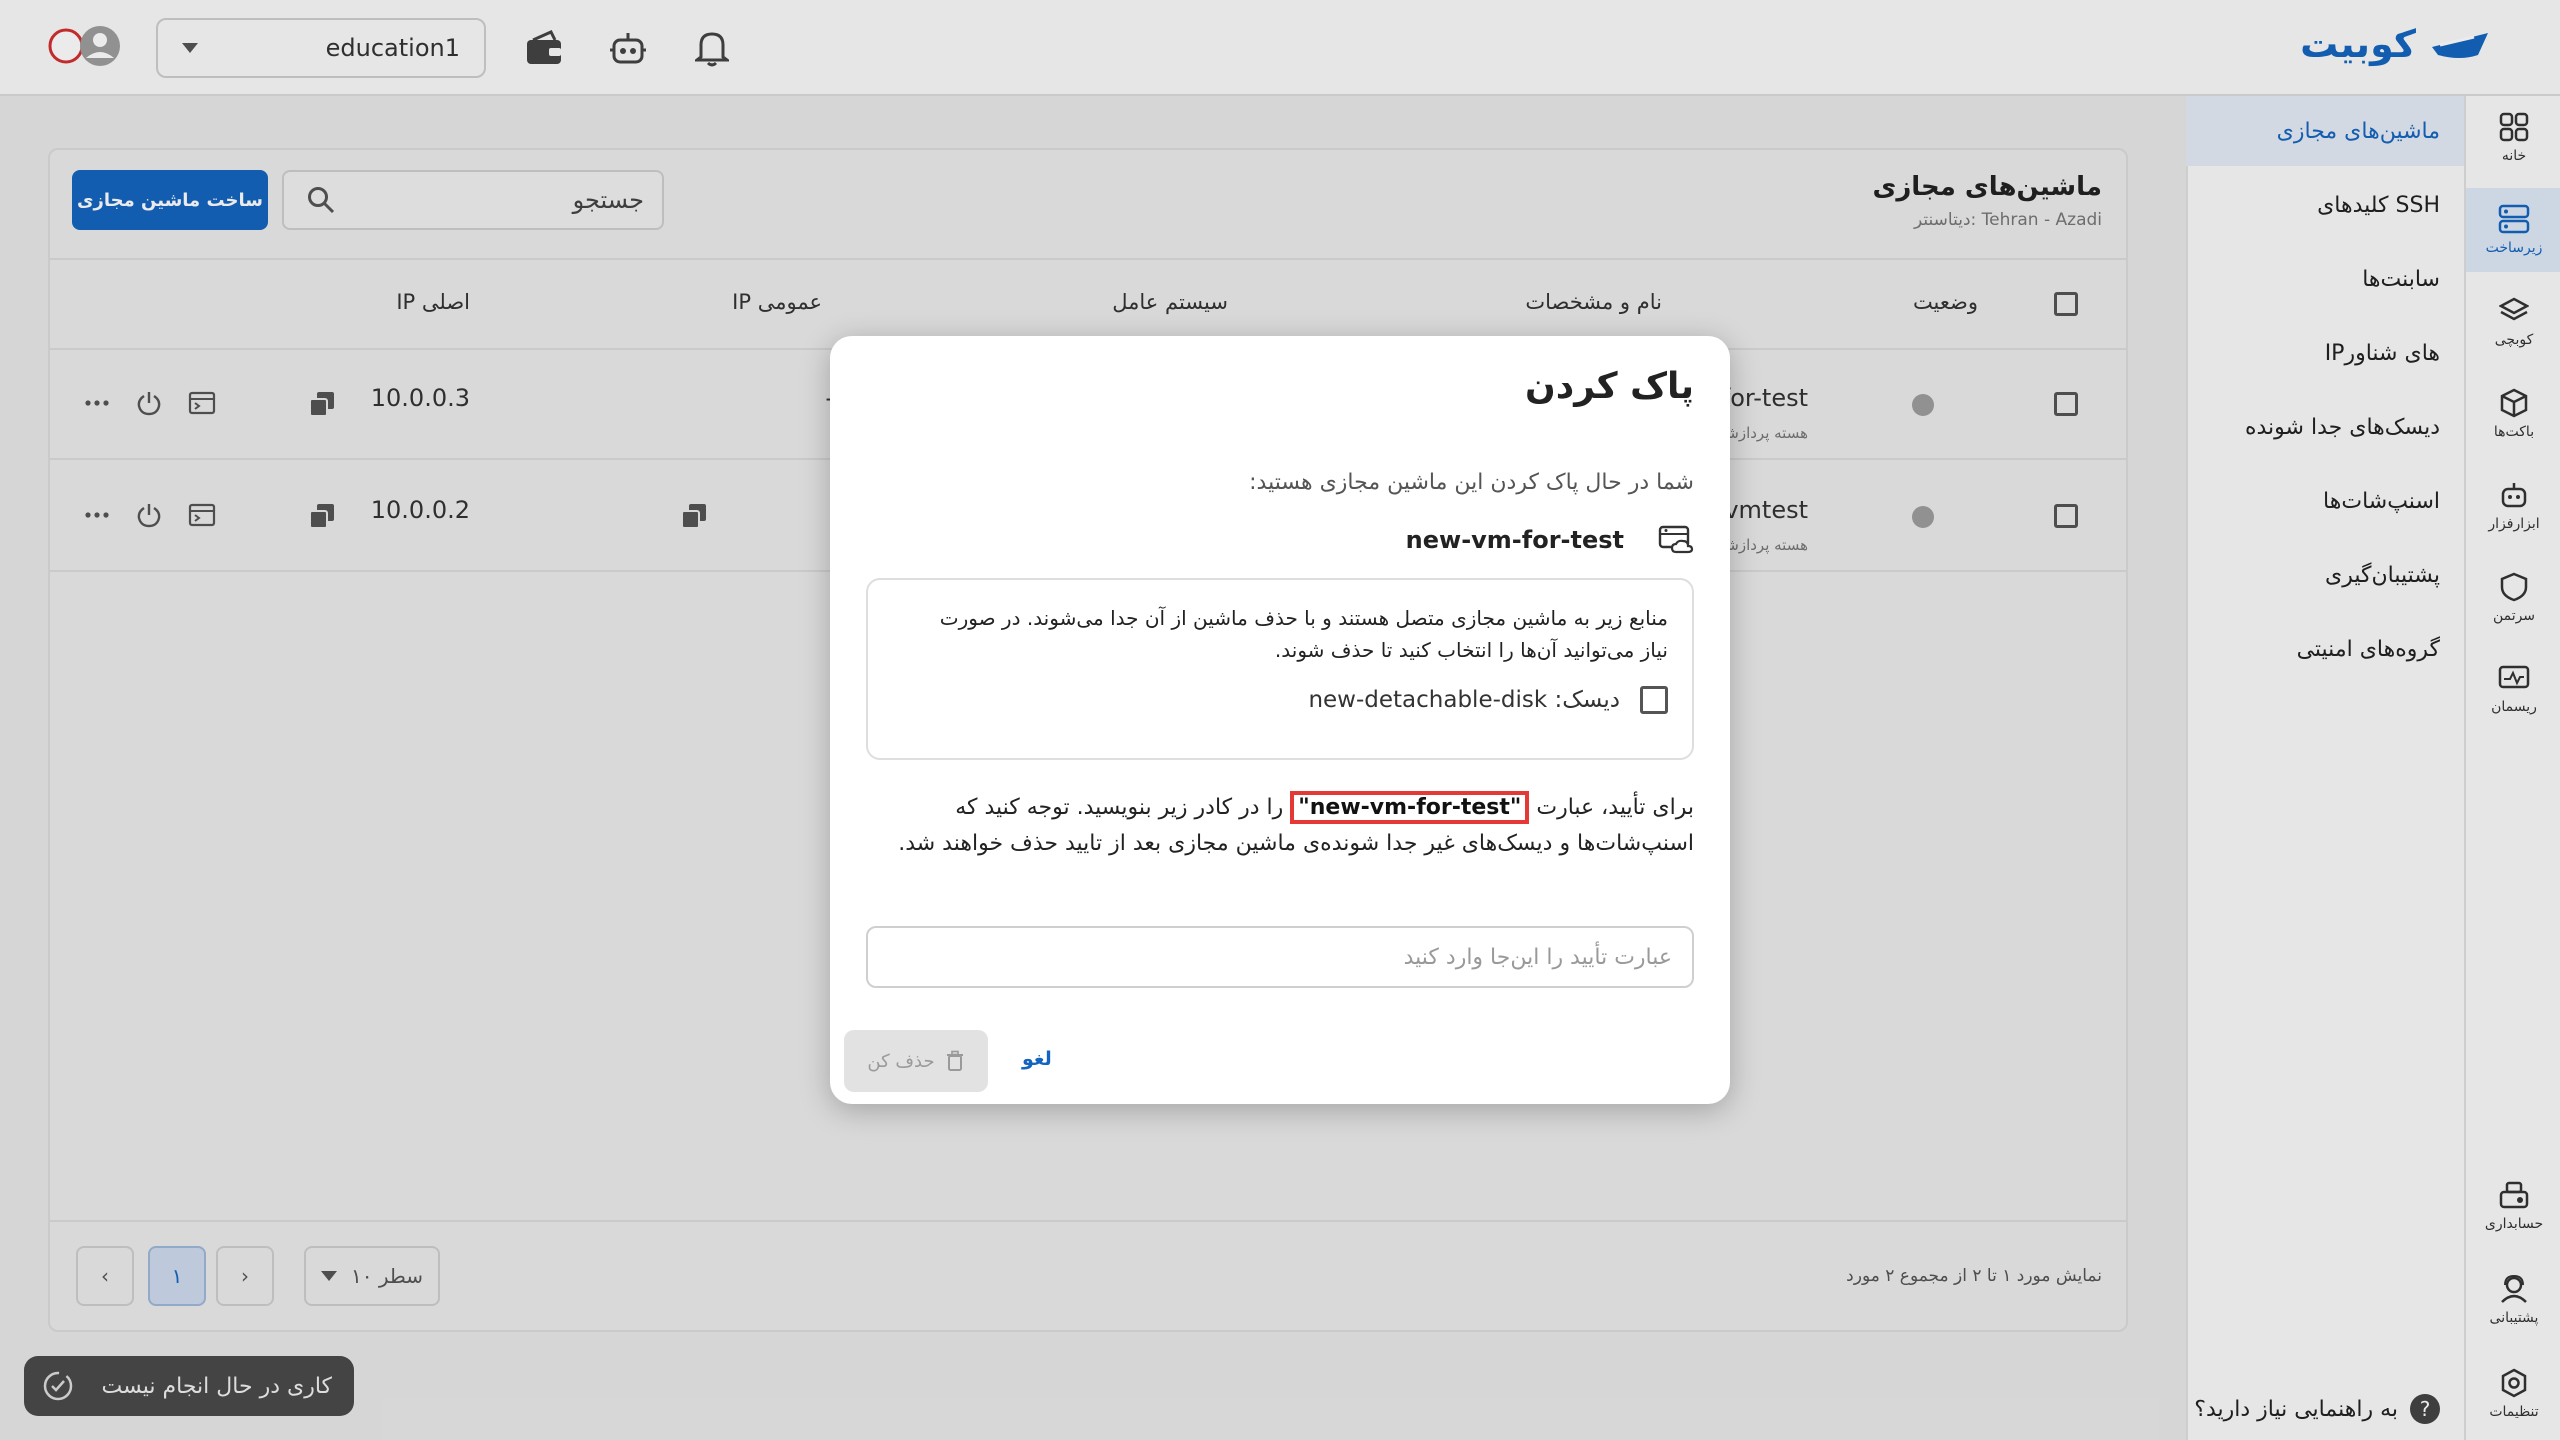  Describe the element at coordinates (1410, 807) in the screenshot. I see `confirm-phrase: "new-vm-for-test"` at that location.